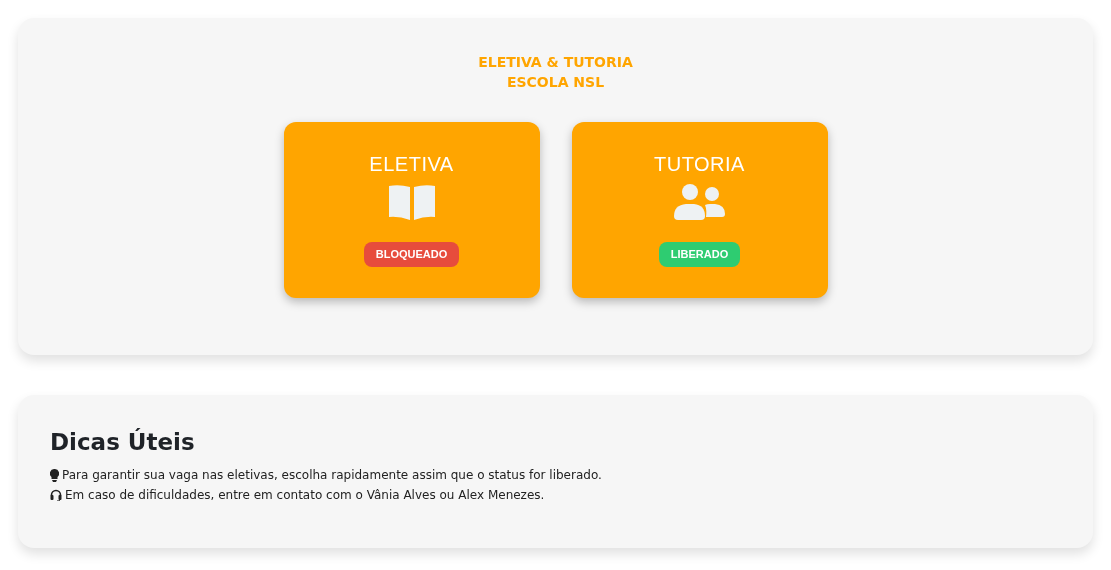  I want to click on card-title: ELETIVA, so click(411, 164).